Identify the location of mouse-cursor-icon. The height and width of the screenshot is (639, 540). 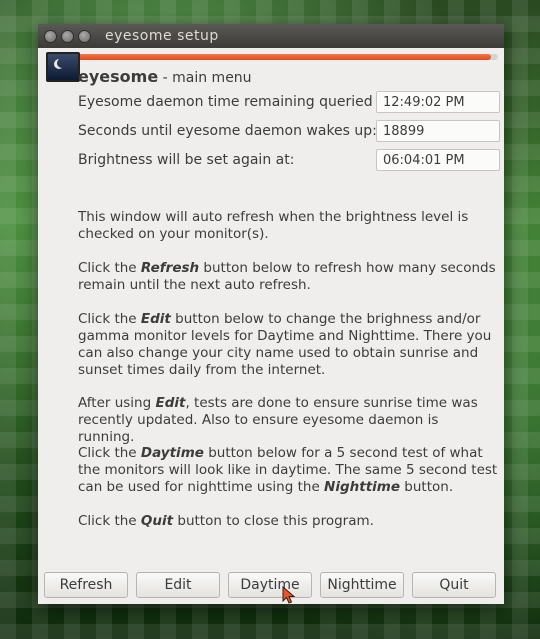
(289, 595).